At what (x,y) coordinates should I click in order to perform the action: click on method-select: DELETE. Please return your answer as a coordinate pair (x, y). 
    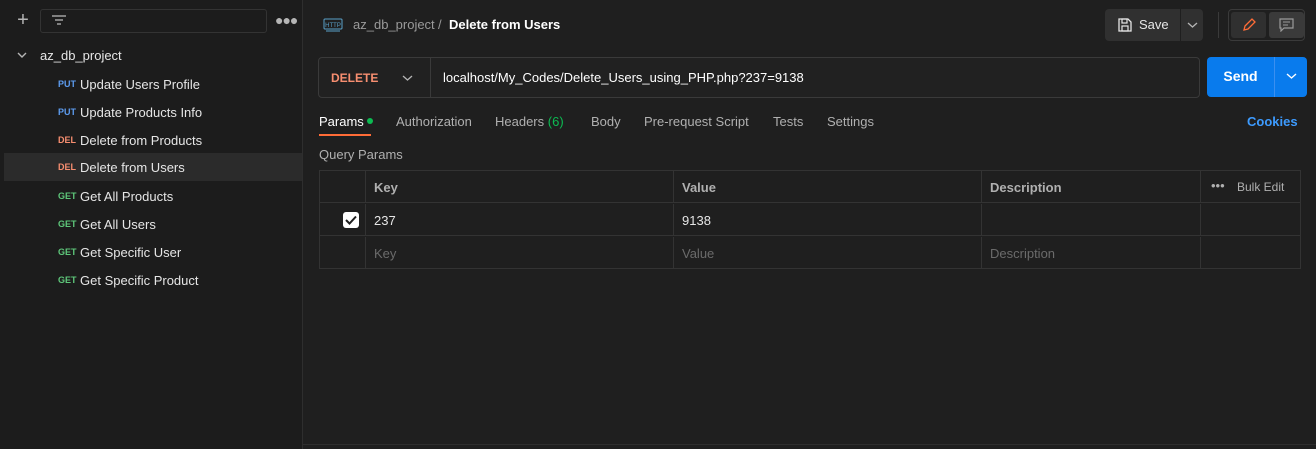
    Looking at the image, I should click on (375, 77).